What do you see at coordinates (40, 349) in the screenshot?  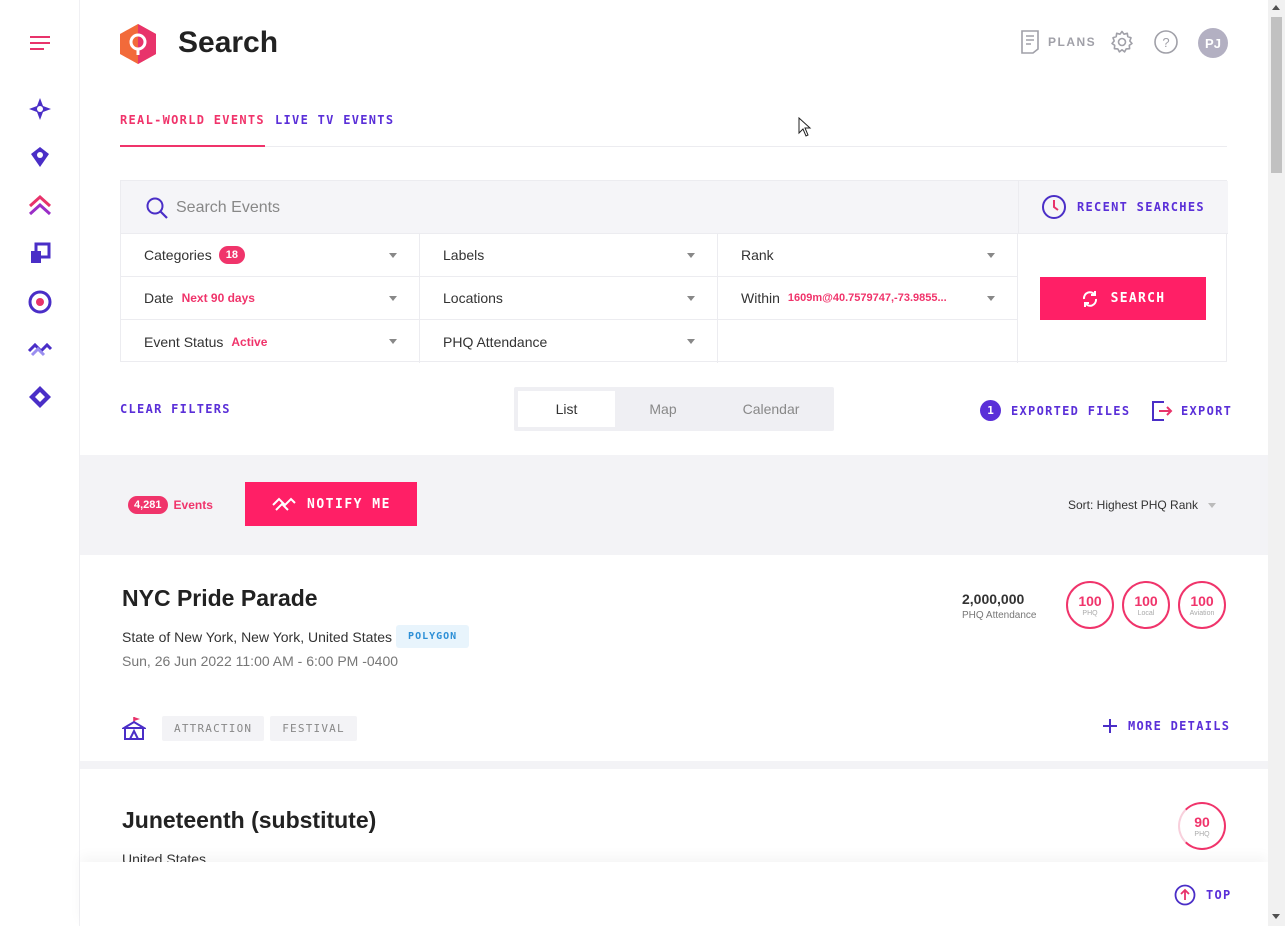 I see `trend-nav-icon` at bounding box center [40, 349].